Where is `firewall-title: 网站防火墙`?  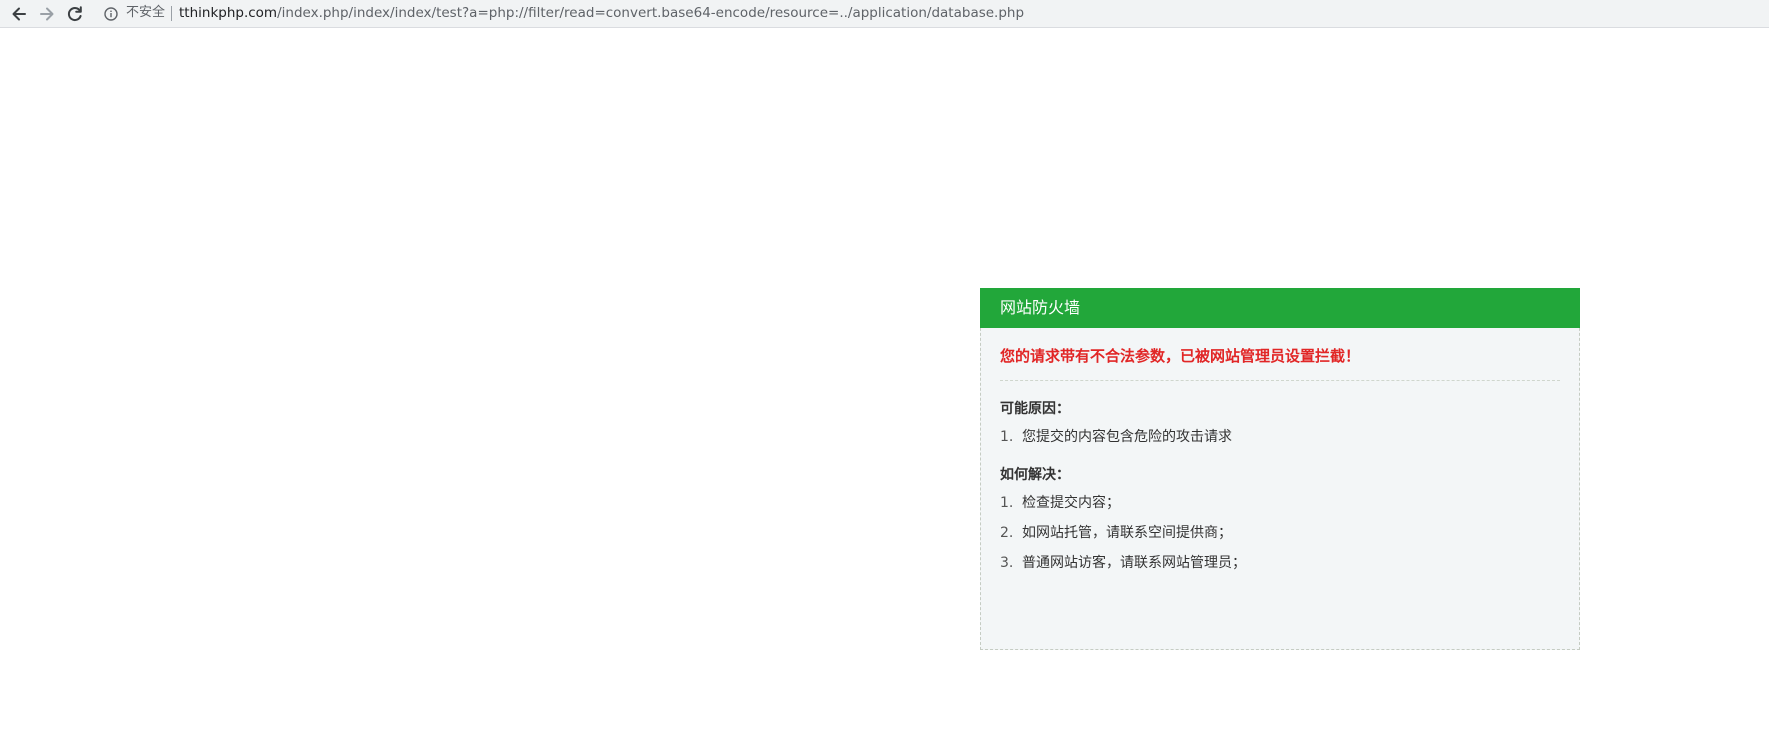
firewall-title: 网站防火墙 is located at coordinates (1280, 308).